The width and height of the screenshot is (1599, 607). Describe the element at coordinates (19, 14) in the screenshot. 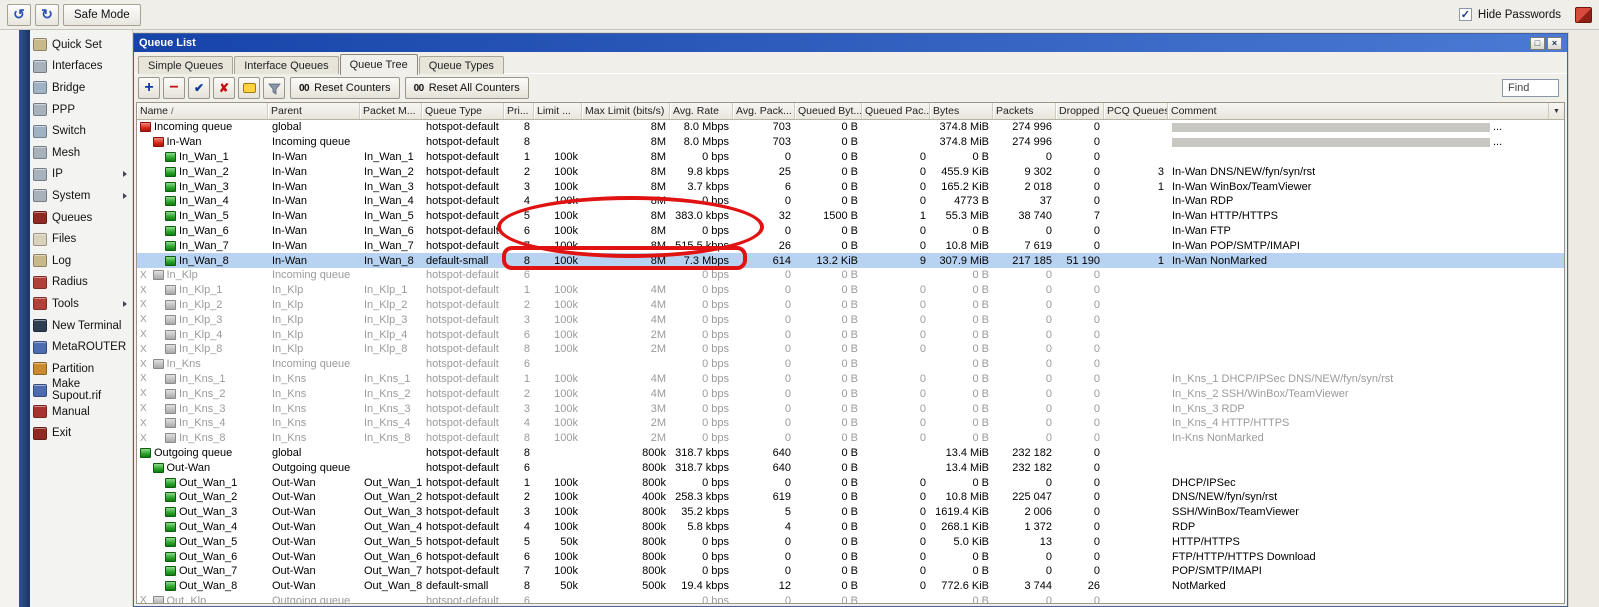

I see `undo-button: ↺` at that location.